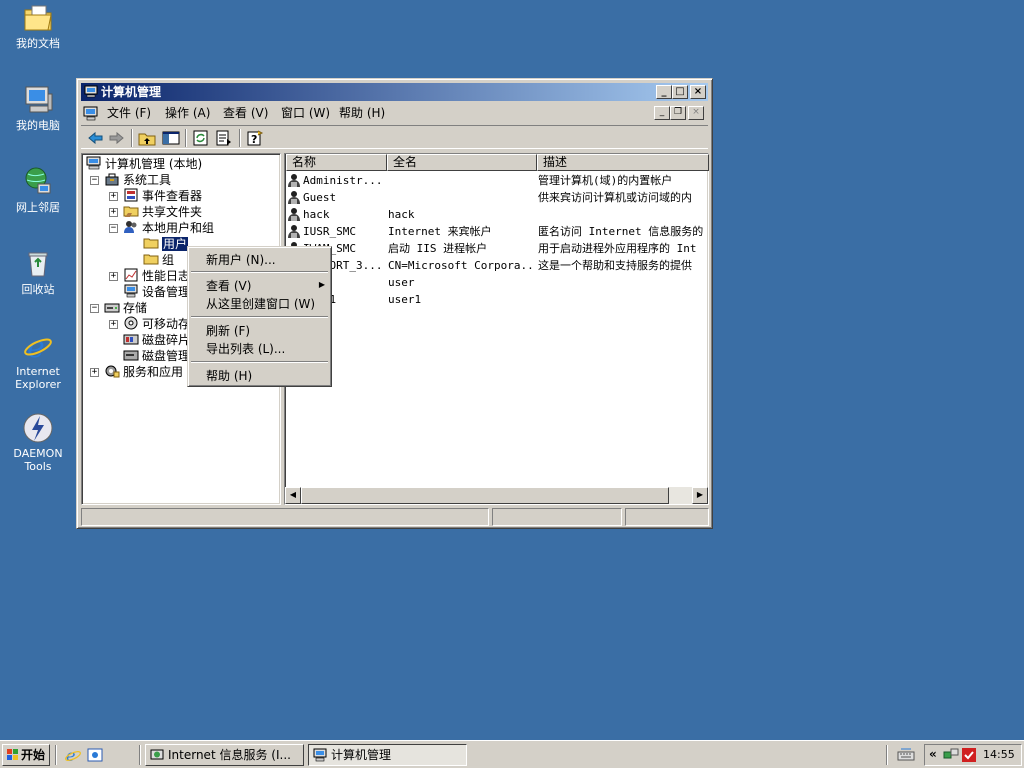 Image resolution: width=1024 pixels, height=768 pixels. What do you see at coordinates (336, 162) in the screenshot?
I see `column-header-name: 名称` at bounding box center [336, 162].